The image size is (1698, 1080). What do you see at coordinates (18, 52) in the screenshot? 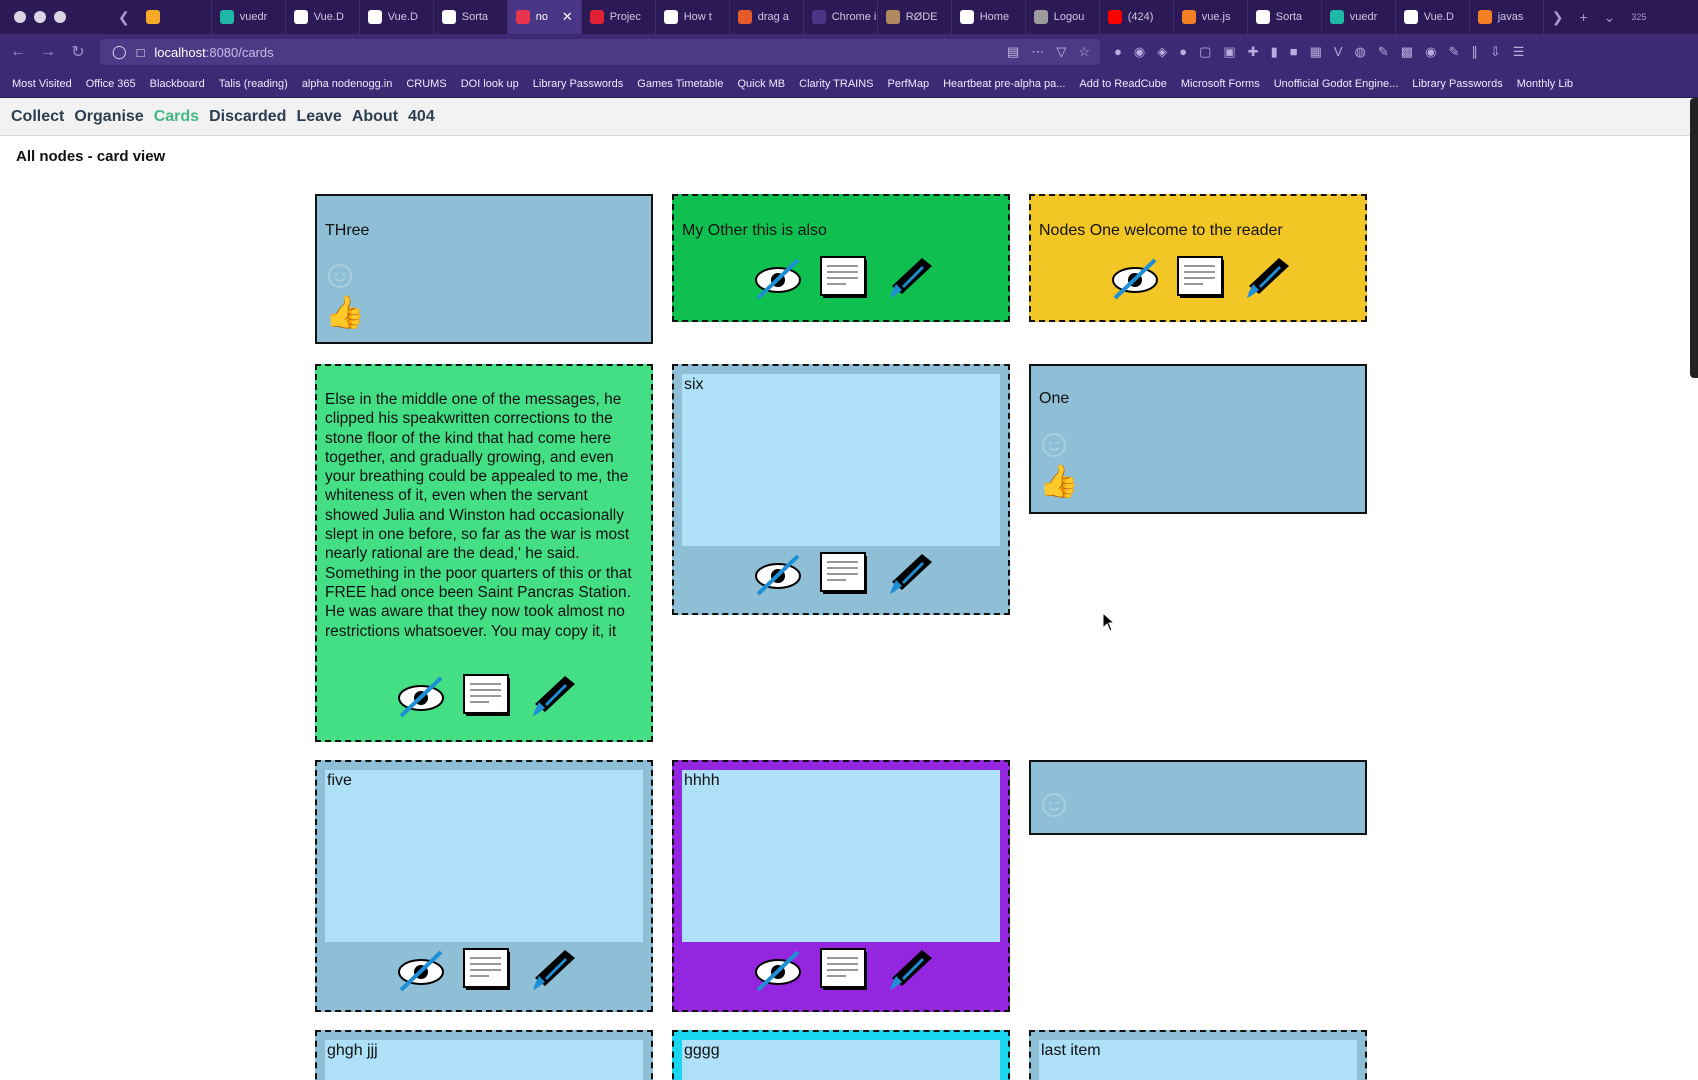
I see `back-icon: ←` at bounding box center [18, 52].